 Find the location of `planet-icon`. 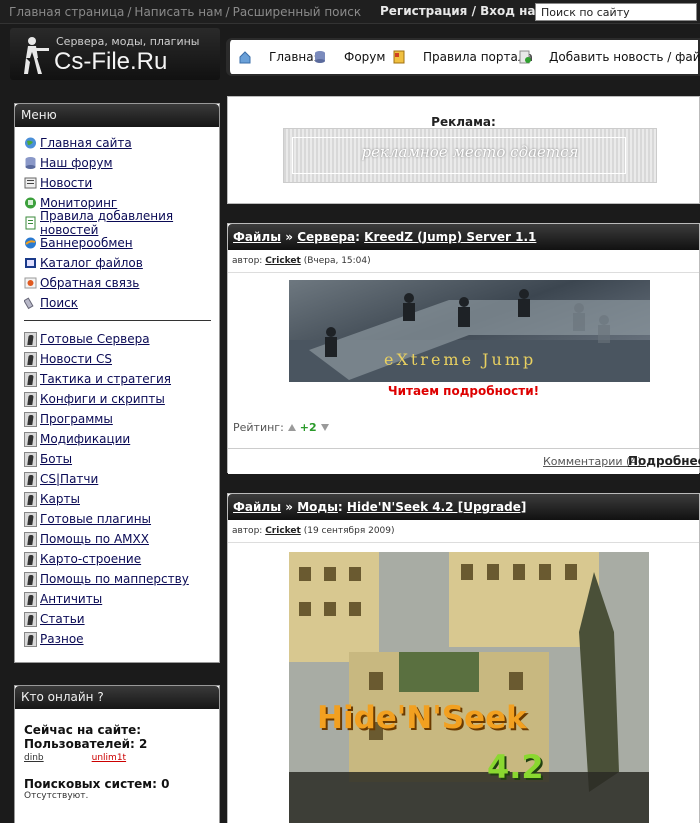

planet-icon is located at coordinates (30, 243).